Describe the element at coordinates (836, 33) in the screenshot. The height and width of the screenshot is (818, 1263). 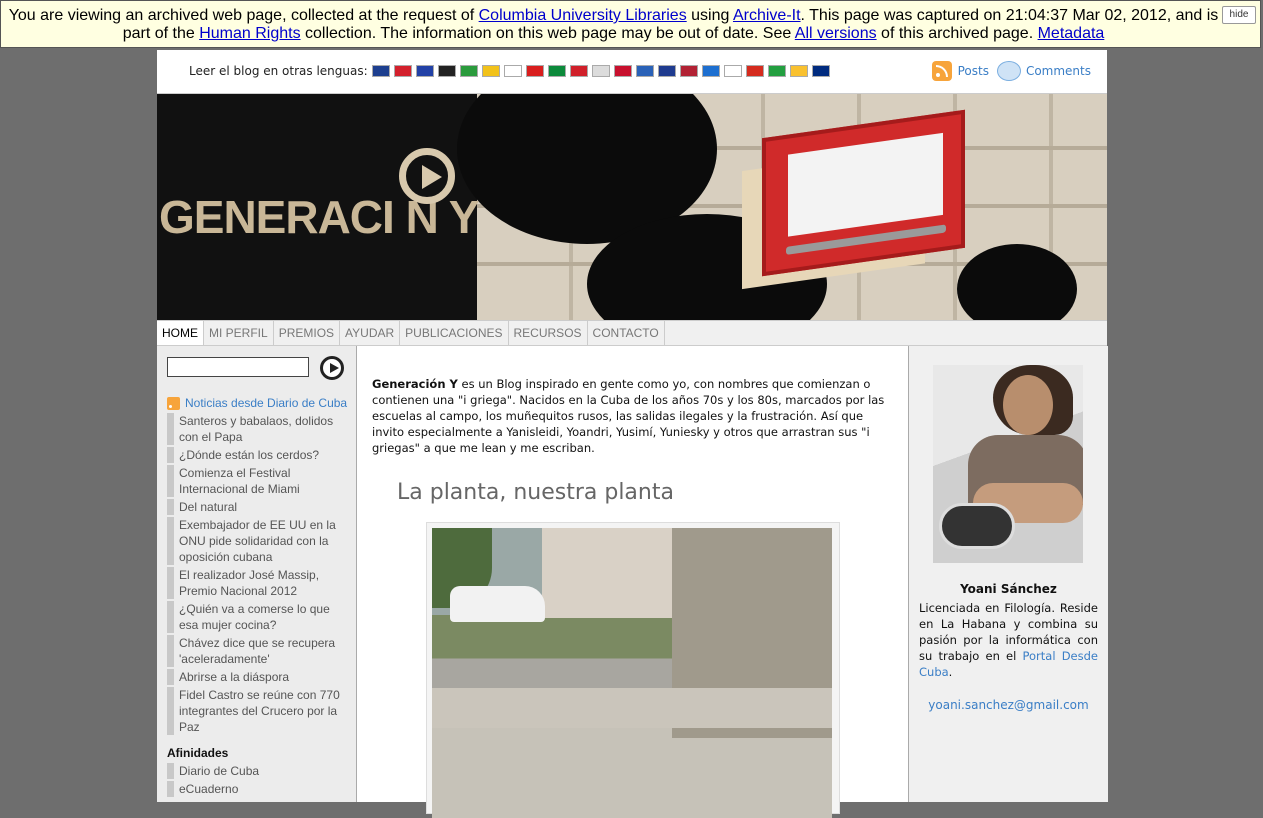
I see `all-versions-link: All versions` at that location.